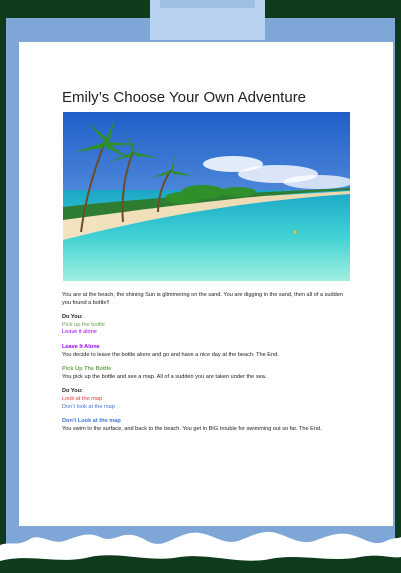 This screenshot has height=573, width=401. What do you see at coordinates (207, 326) in the screenshot?
I see `choice1-option-pick-up: Pick up the bottle` at bounding box center [207, 326].